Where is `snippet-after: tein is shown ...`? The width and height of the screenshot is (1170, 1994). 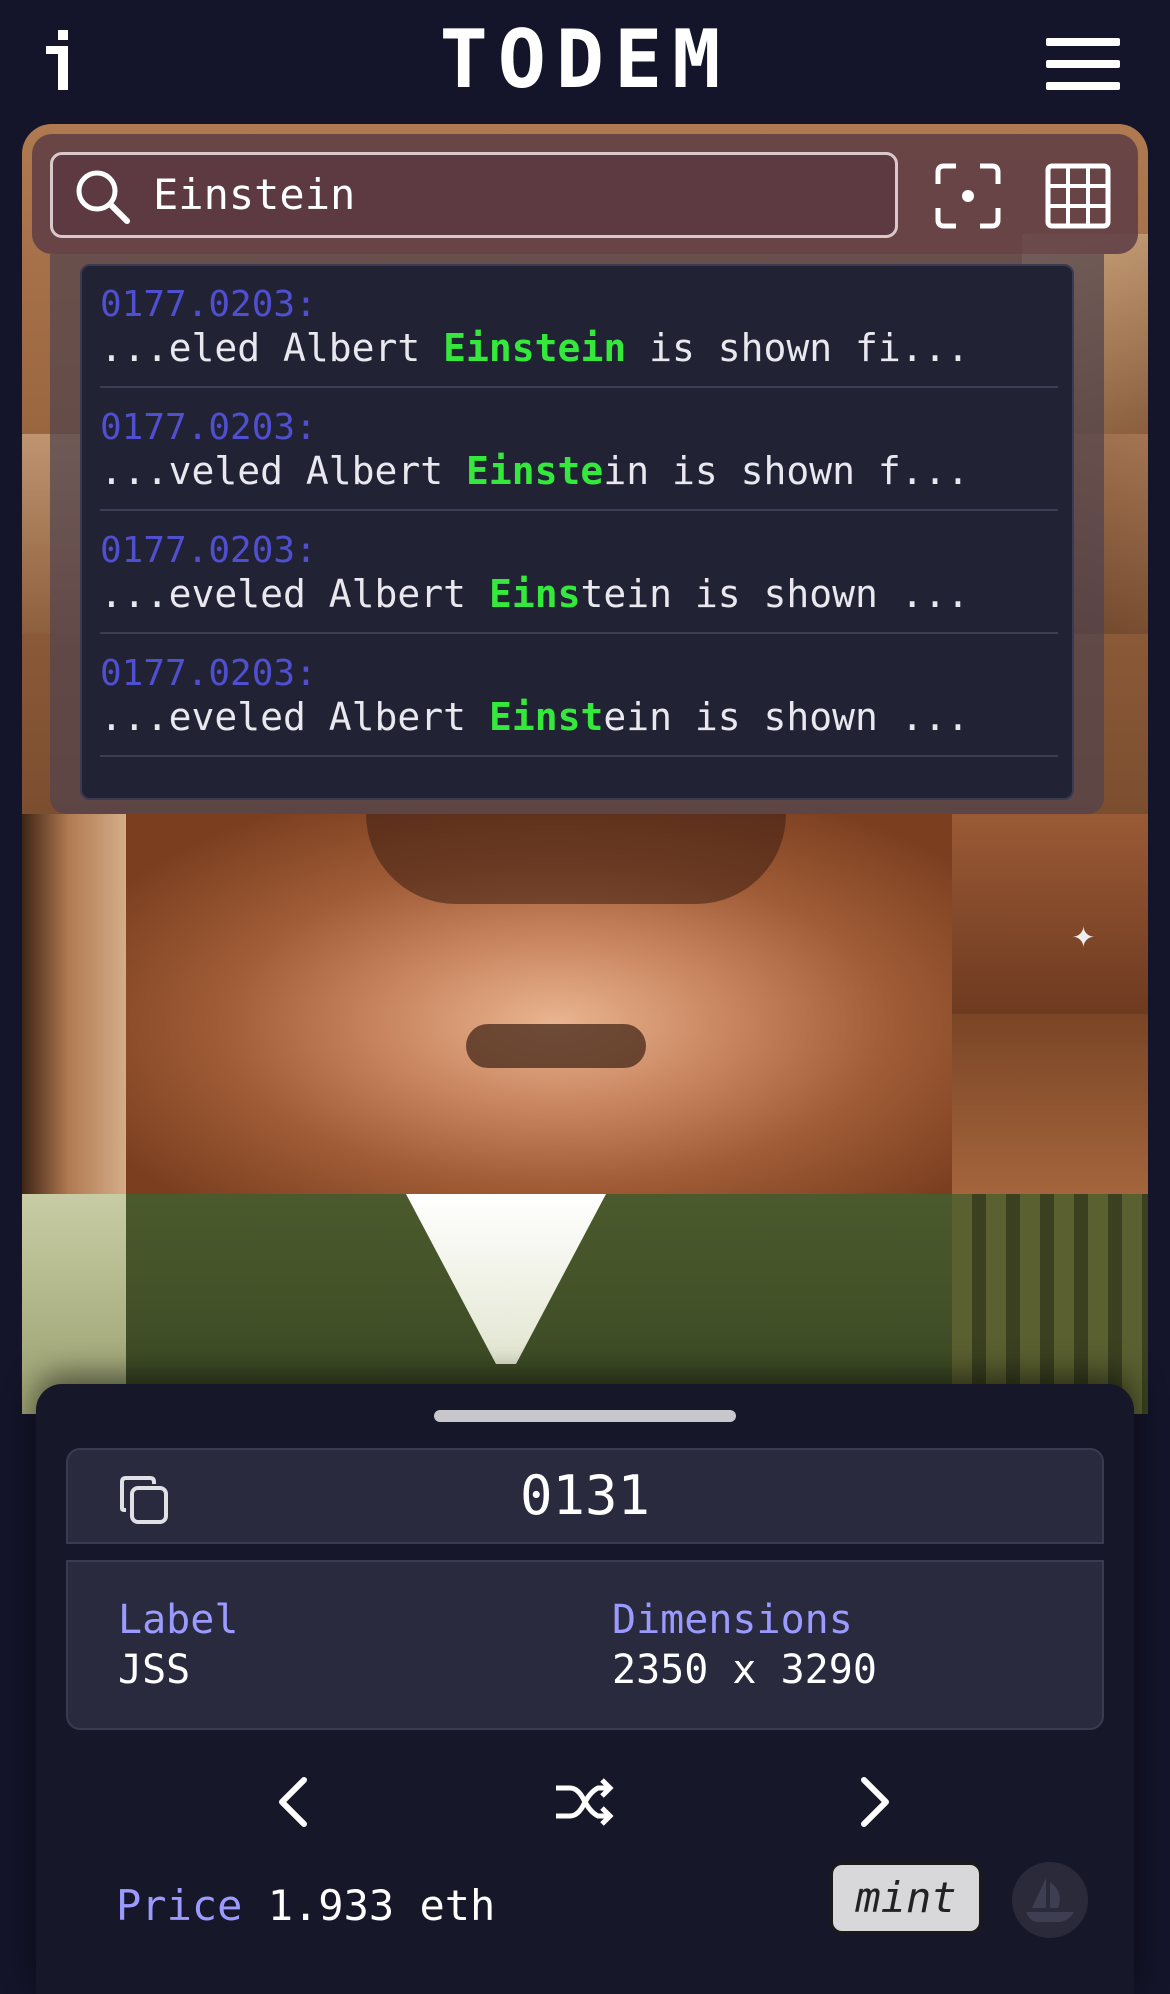 snippet-after: tein is shown ... is located at coordinates (775, 594).